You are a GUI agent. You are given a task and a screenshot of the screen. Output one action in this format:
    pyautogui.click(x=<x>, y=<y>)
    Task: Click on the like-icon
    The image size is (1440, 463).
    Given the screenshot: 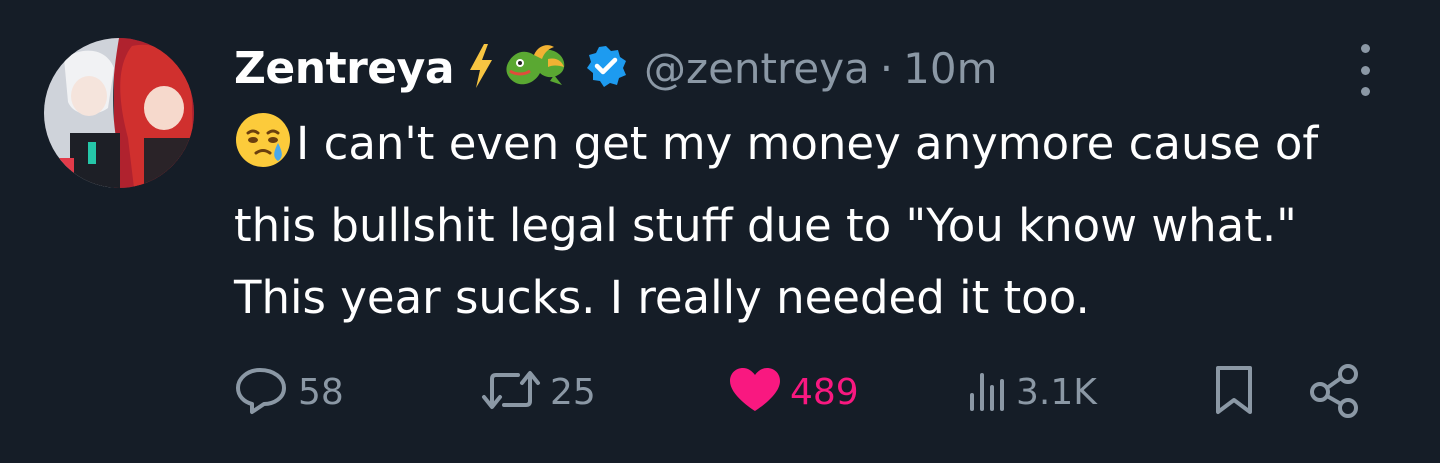 What is the action you would take?
    pyautogui.click(x=755, y=392)
    